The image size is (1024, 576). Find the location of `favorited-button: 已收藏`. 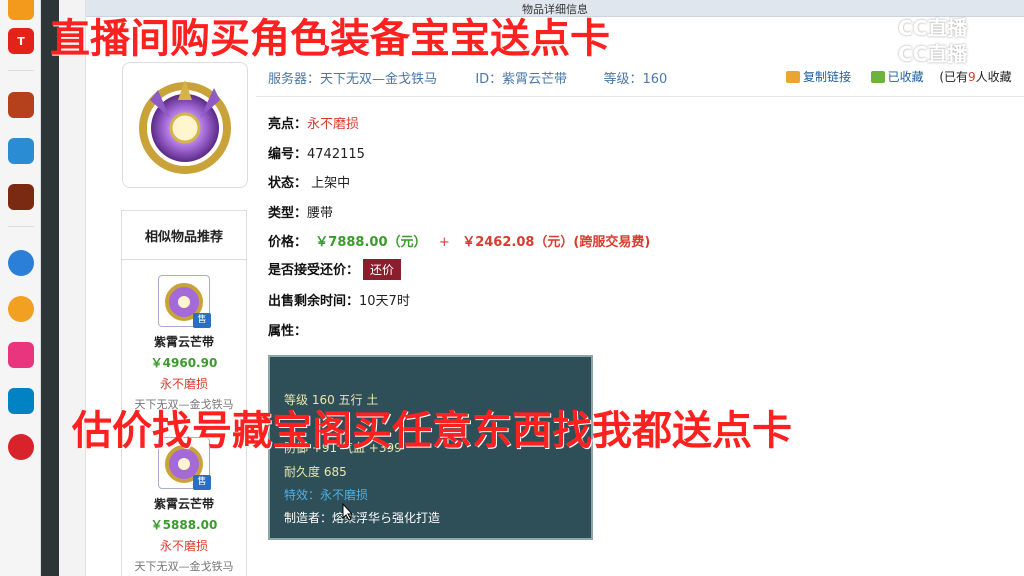

favorited-button: 已收藏 is located at coordinates (906, 77).